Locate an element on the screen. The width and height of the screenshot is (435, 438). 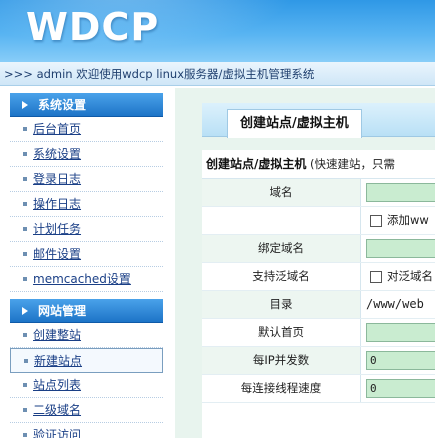
sidebar-link: 创建整站 is located at coordinates (57, 335).